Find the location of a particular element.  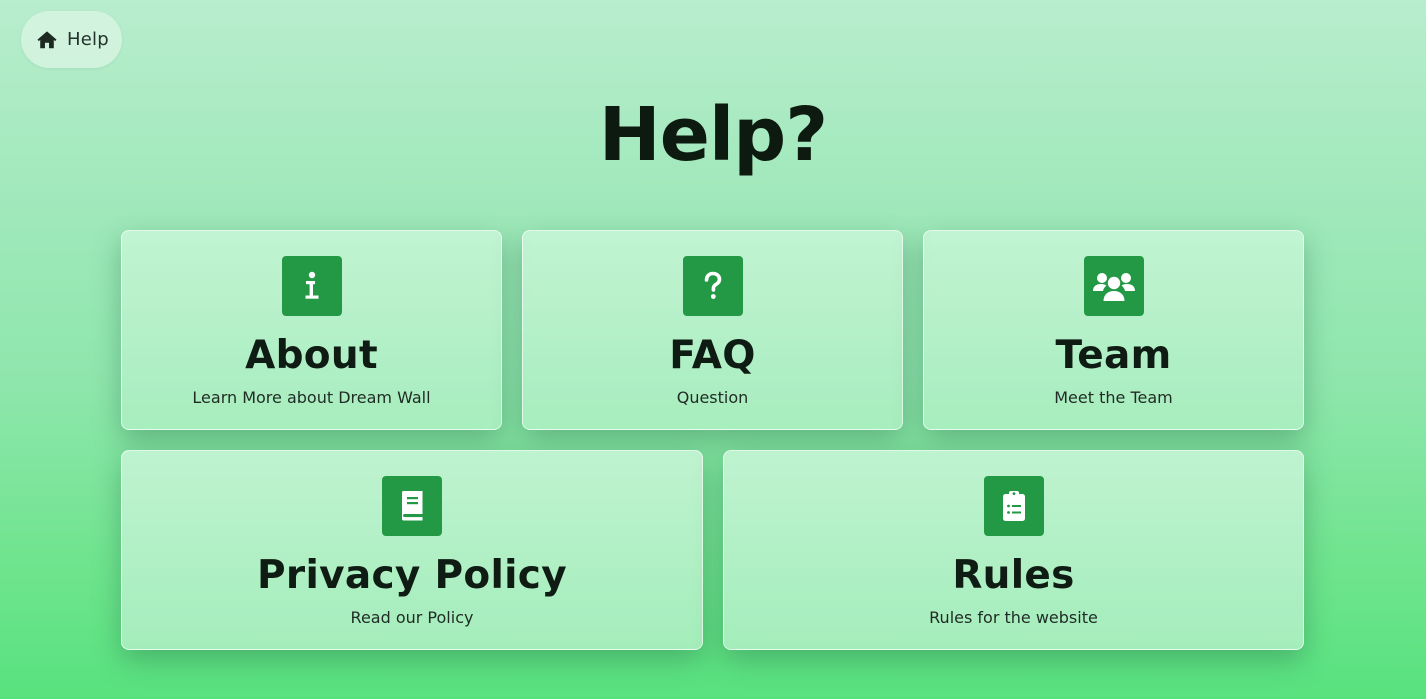

question-icon is located at coordinates (712, 286).